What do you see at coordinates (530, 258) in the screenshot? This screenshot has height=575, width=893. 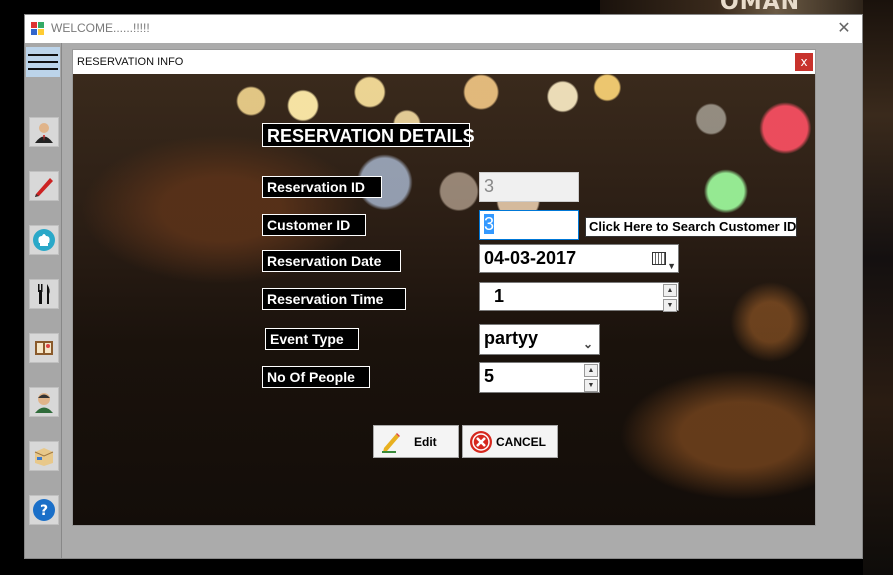 I see `reservation-date-value: 04-03-2017` at bounding box center [530, 258].